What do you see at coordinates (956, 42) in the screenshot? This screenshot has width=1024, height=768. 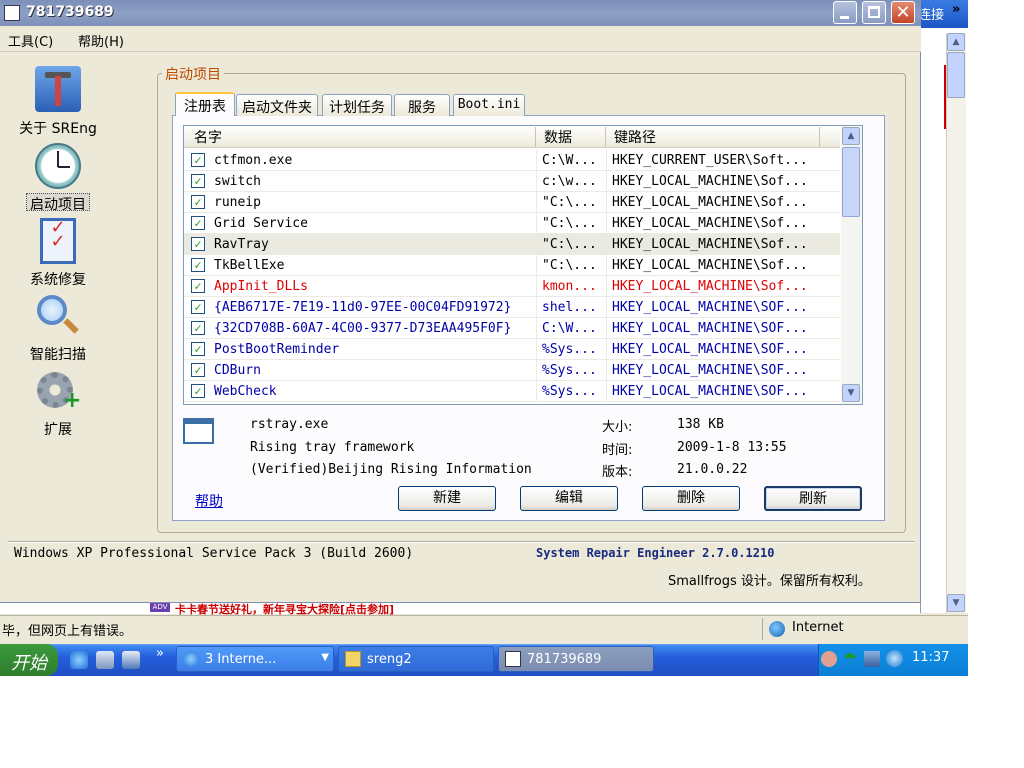 I see `scroll-up-button: ▲` at bounding box center [956, 42].